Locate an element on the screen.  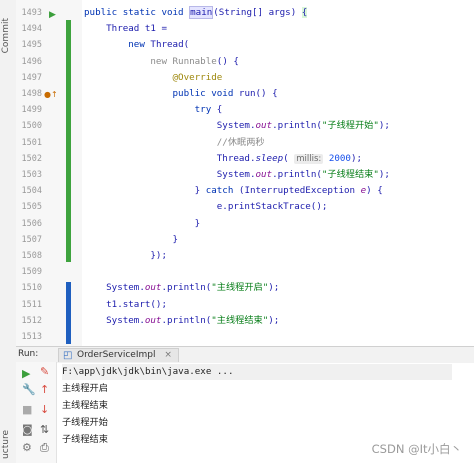
code-line: 1498 public void run() { is located at coordinates (237, 94).